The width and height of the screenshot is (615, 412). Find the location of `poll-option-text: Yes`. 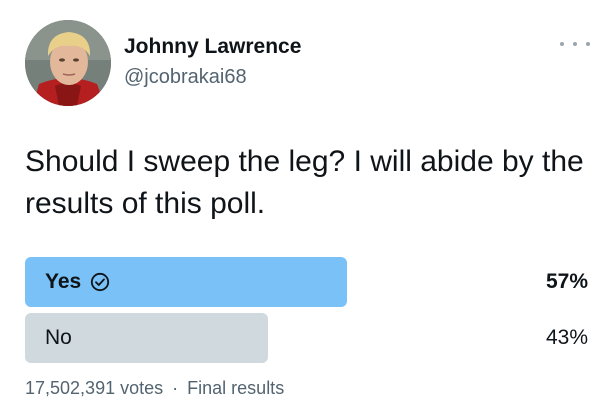

poll-option-text: Yes is located at coordinates (63, 281).